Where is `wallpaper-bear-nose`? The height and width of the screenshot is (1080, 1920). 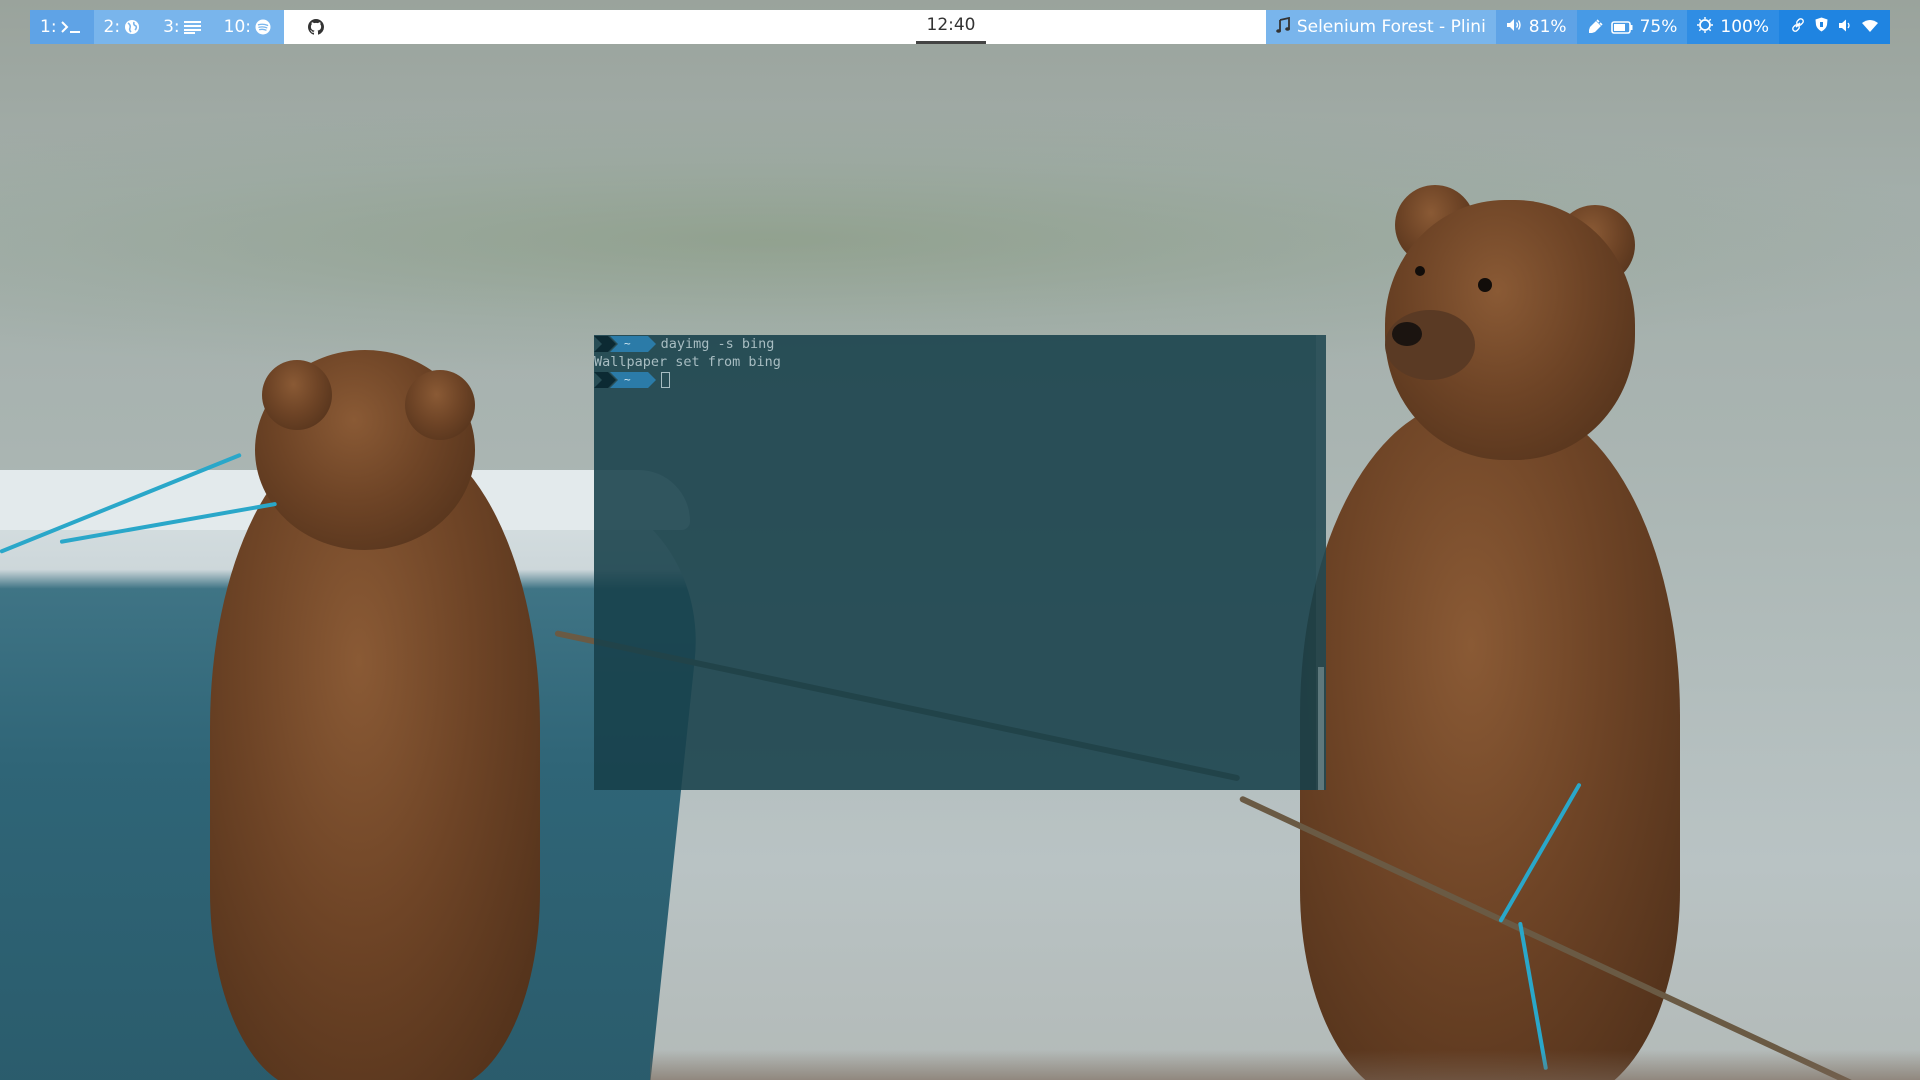 wallpaper-bear-nose is located at coordinates (1407, 334).